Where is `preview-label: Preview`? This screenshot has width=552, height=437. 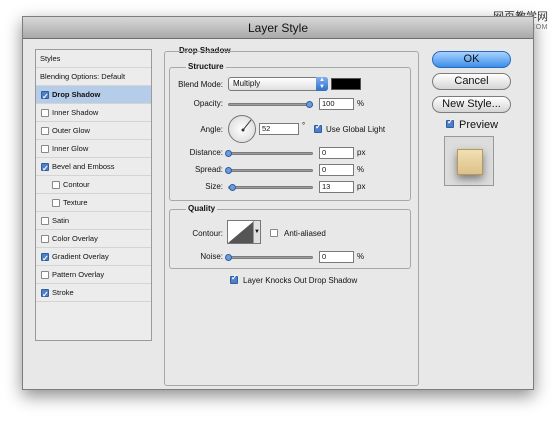
preview-label: Preview is located at coordinates (479, 125).